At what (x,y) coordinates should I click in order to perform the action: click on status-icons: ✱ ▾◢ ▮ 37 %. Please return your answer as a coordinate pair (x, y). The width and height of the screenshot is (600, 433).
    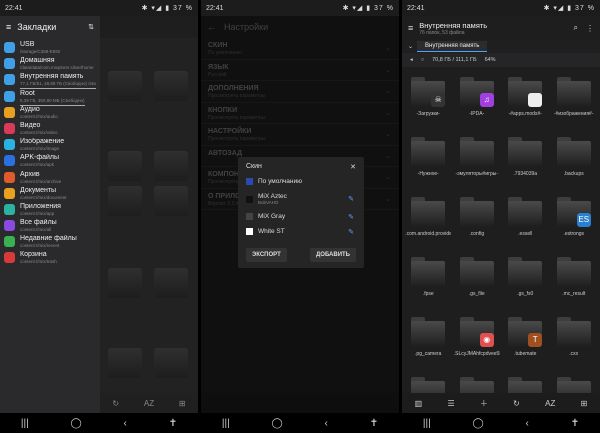
    Looking at the image, I should click on (569, 8).